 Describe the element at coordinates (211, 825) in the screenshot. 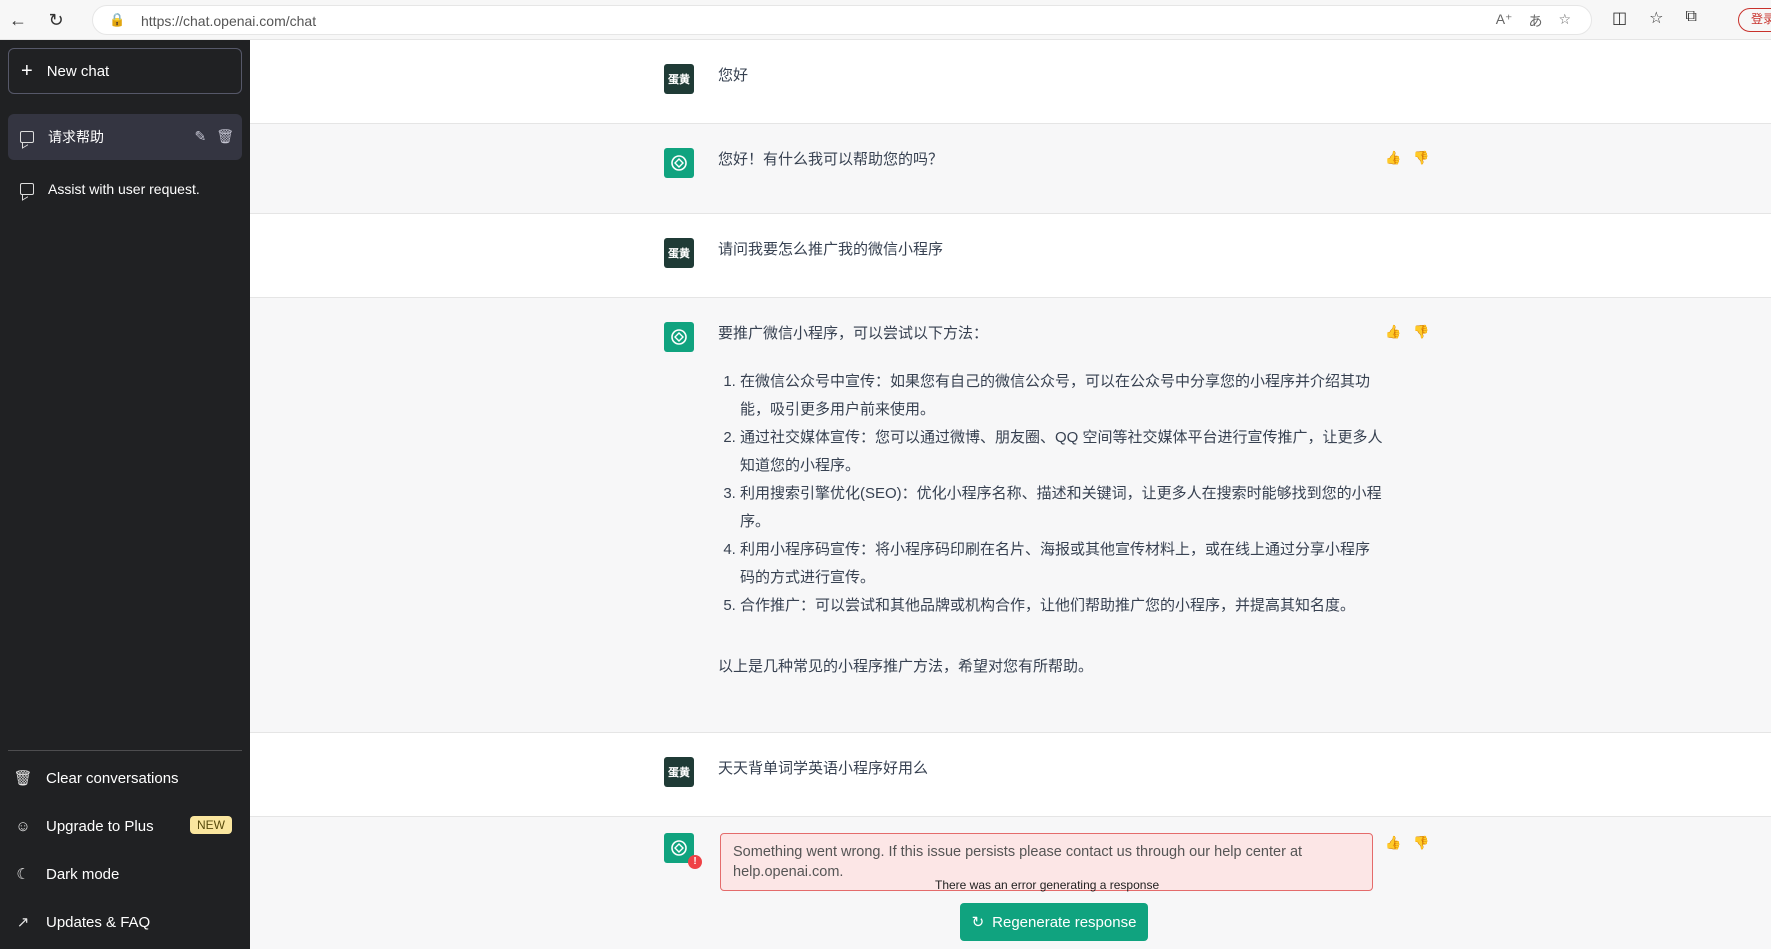

I see `new-badge: NEW` at that location.